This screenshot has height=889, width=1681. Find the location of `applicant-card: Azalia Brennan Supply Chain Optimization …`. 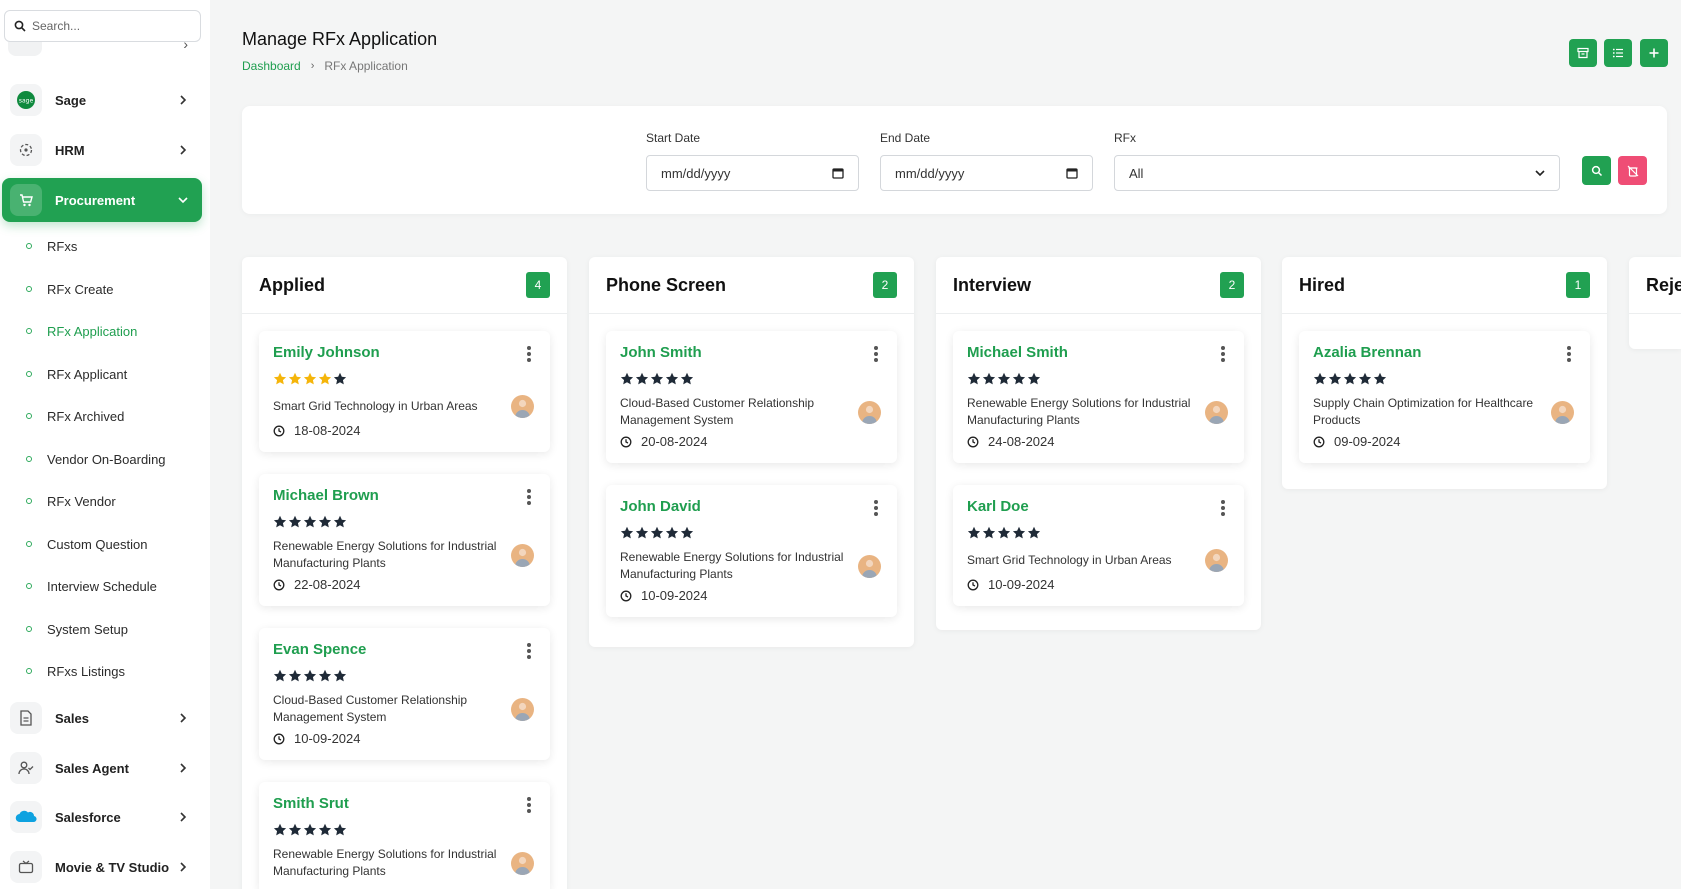

applicant-card: Azalia Brennan Supply Chain Optimization … is located at coordinates (1444, 397).